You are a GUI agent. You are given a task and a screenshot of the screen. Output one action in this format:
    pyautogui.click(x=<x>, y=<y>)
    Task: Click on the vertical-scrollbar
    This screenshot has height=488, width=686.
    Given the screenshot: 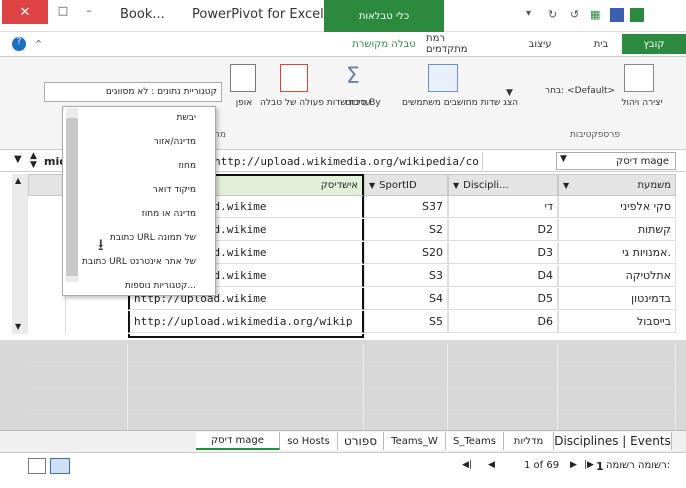 What is the action you would take?
    pyautogui.click(x=20, y=254)
    